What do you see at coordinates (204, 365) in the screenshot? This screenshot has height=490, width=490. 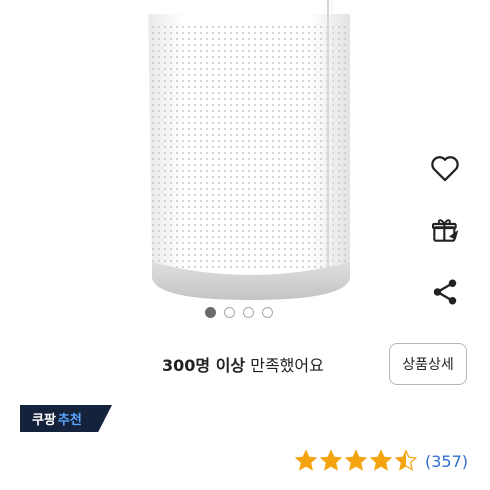 I see `satisfaction-count: 300명 이상` at bounding box center [204, 365].